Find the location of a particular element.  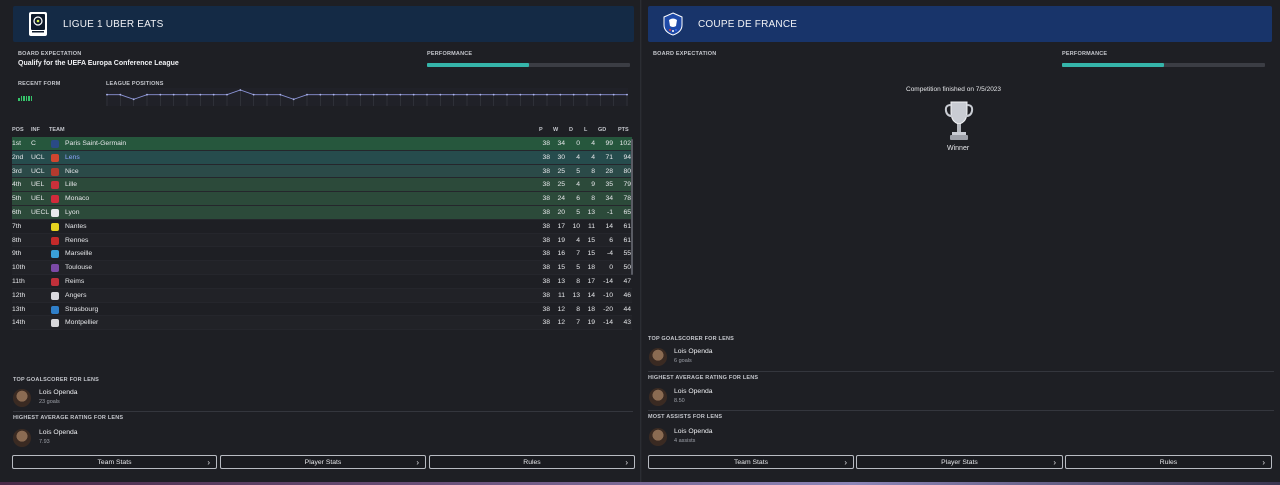

league-header: LIGUE 1 UBER EATS is located at coordinates (323, 24).